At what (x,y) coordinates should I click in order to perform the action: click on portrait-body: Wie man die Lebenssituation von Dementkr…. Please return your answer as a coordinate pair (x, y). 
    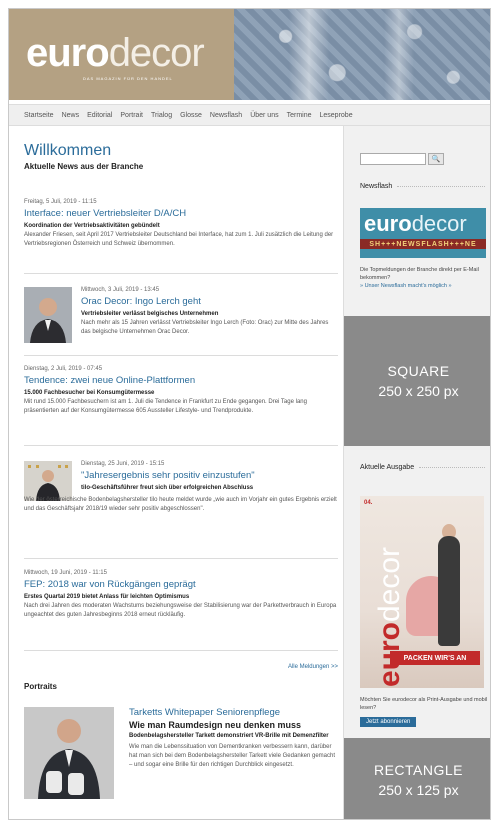
    Looking at the image, I should click on (232, 756).